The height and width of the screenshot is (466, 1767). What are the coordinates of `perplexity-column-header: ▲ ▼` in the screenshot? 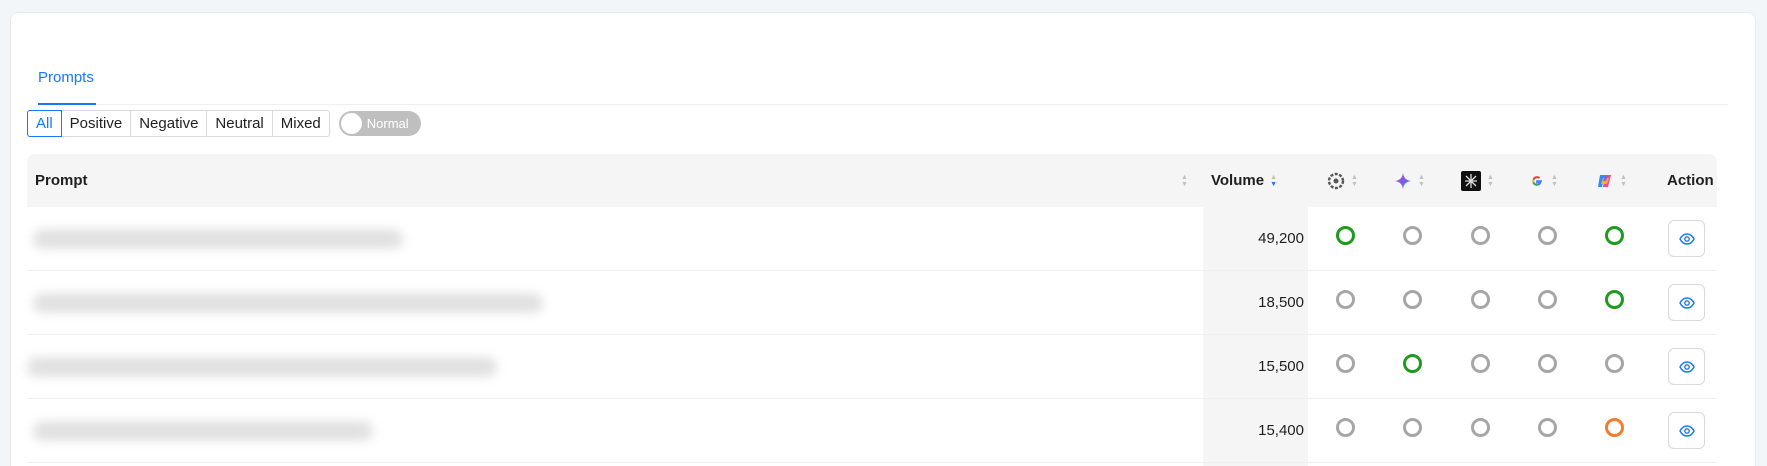 It's located at (1477, 180).